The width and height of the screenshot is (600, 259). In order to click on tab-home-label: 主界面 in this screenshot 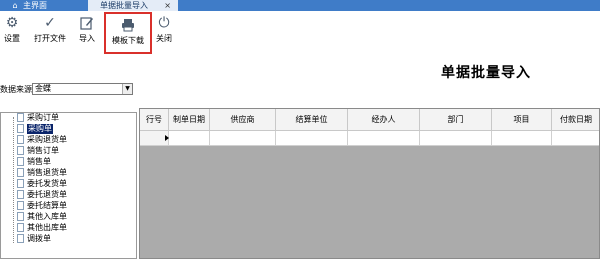, I will do `click(35, 5)`.